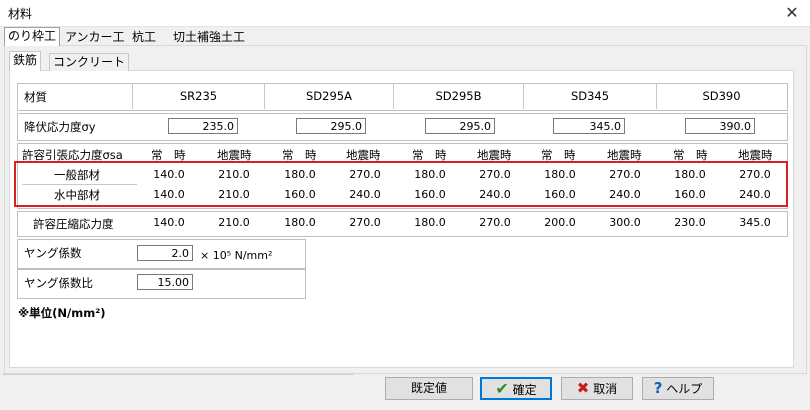 The width and height of the screenshot is (810, 410). What do you see at coordinates (625, 222) in the screenshot?
I see `compressive-8: 300.0` at bounding box center [625, 222].